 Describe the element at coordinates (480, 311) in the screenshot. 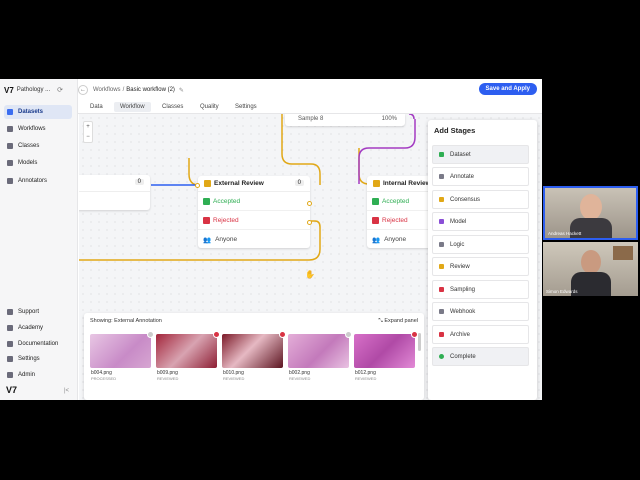

I see `stage-webhook: Webhook` at that location.